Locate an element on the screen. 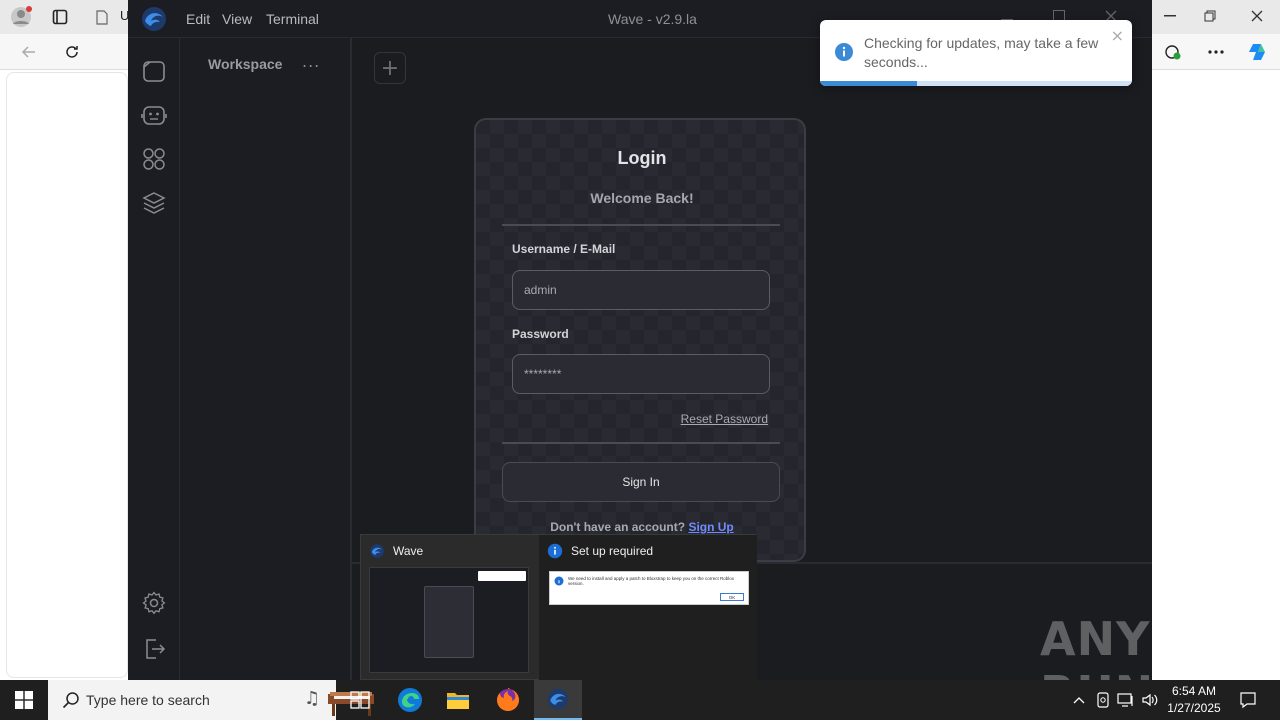  taskbar-file-explorer is located at coordinates (458, 700).